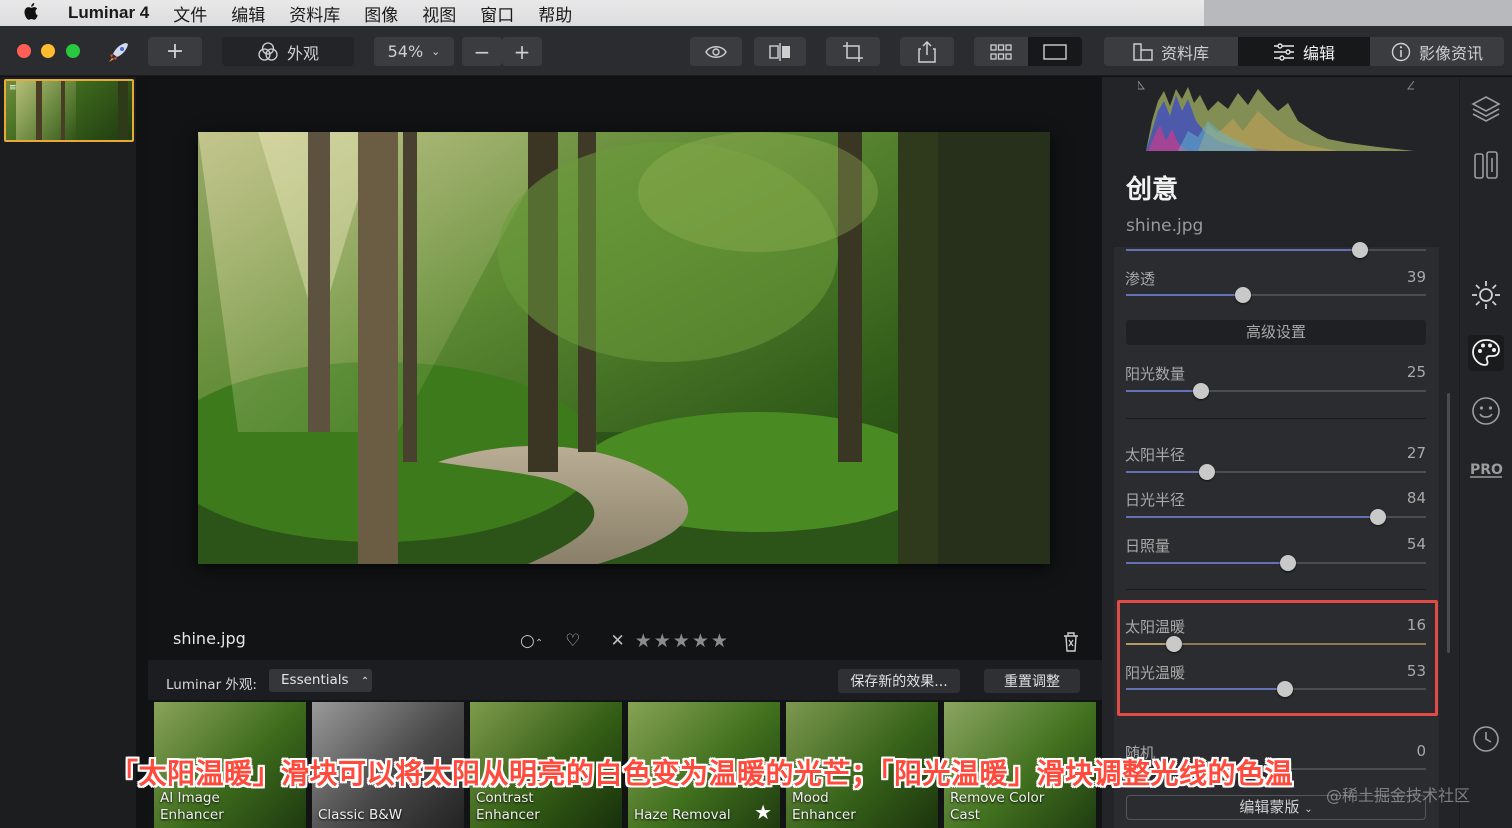 This screenshot has width=1512, height=828. I want to click on essentials-sun-icon, so click(1486, 295).